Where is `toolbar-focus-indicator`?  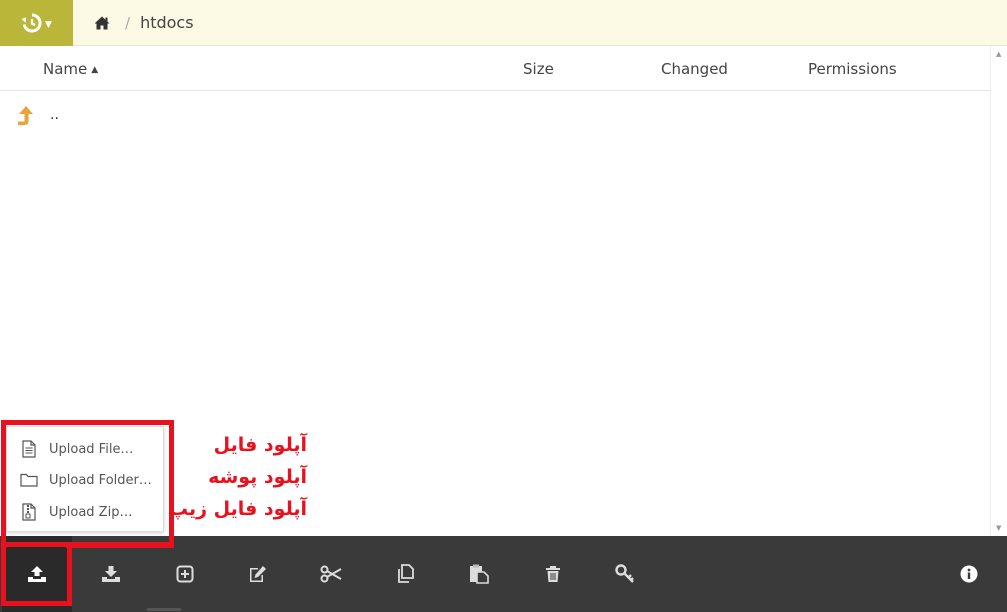 toolbar-focus-indicator is located at coordinates (164, 609).